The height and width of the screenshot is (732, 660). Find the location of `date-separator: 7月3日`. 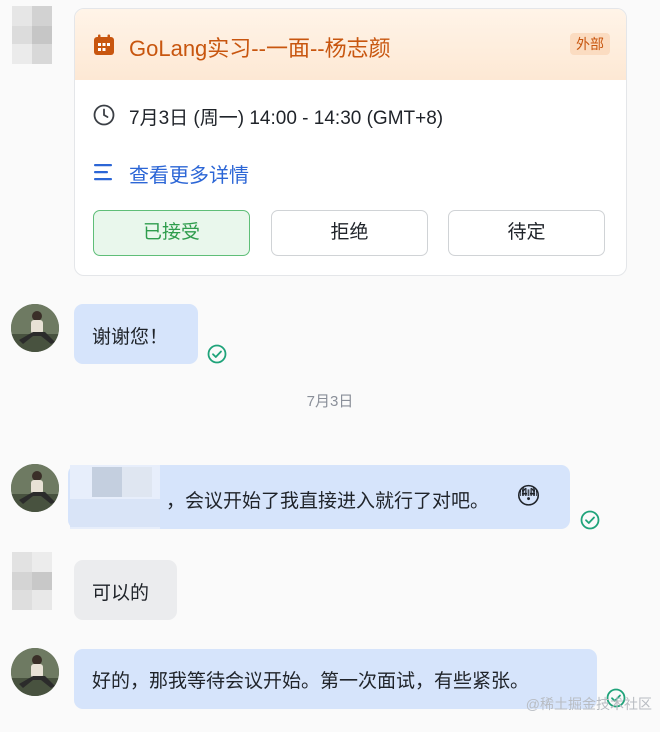

date-separator: 7月3日 is located at coordinates (330, 401).